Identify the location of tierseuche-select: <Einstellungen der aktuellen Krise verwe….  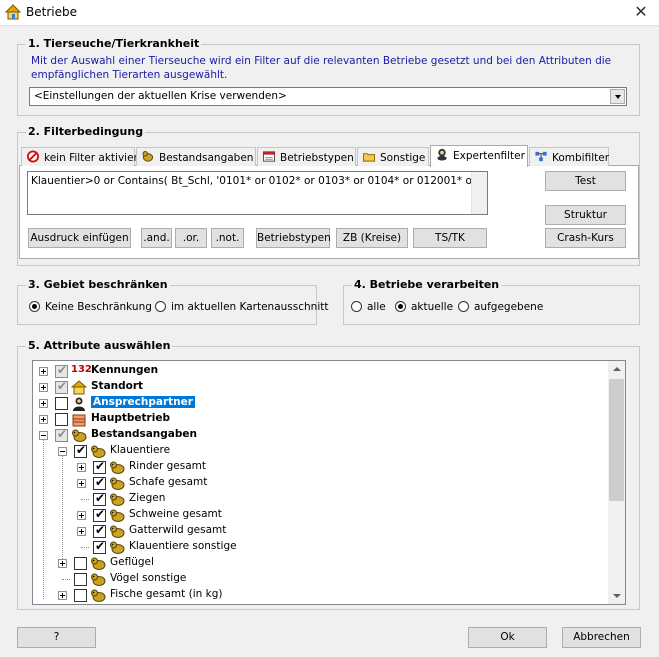
(328, 96).